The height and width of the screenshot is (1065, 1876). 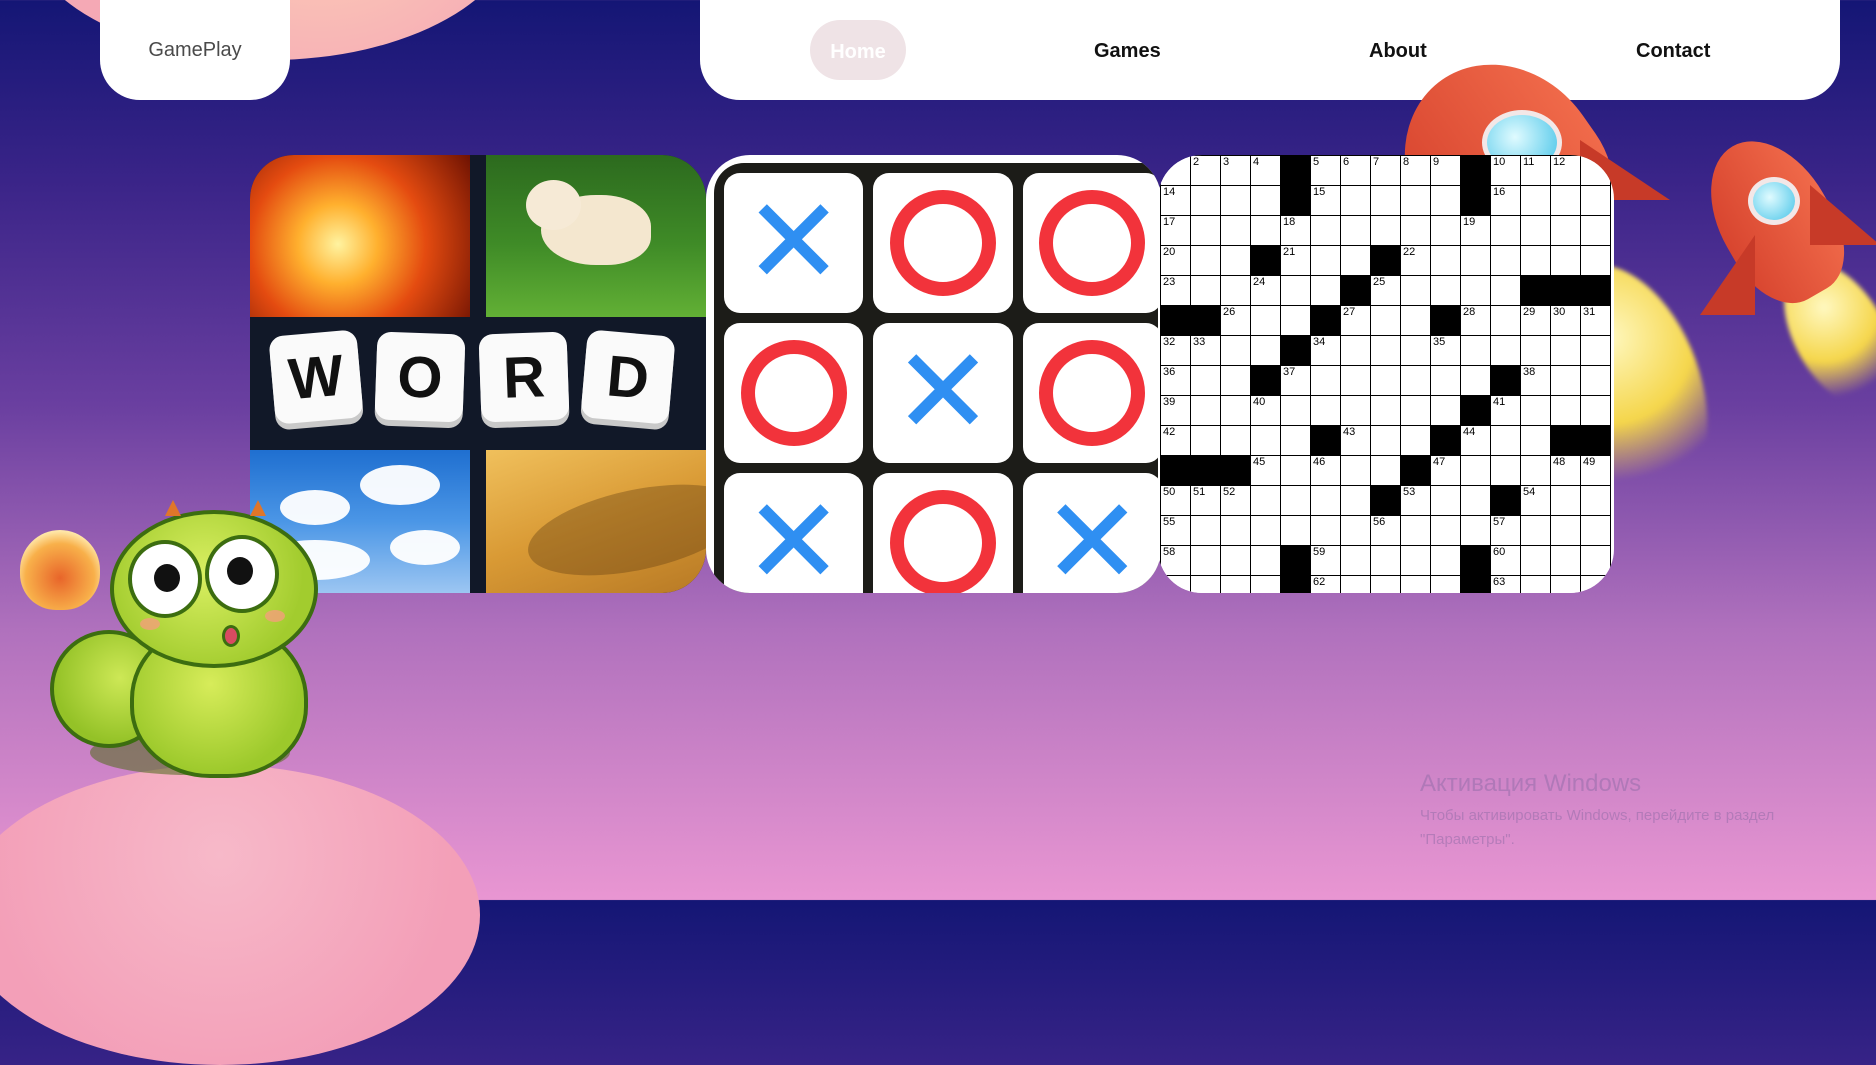 What do you see at coordinates (1436, 162) in the screenshot?
I see `crossword-clue-number: 9` at bounding box center [1436, 162].